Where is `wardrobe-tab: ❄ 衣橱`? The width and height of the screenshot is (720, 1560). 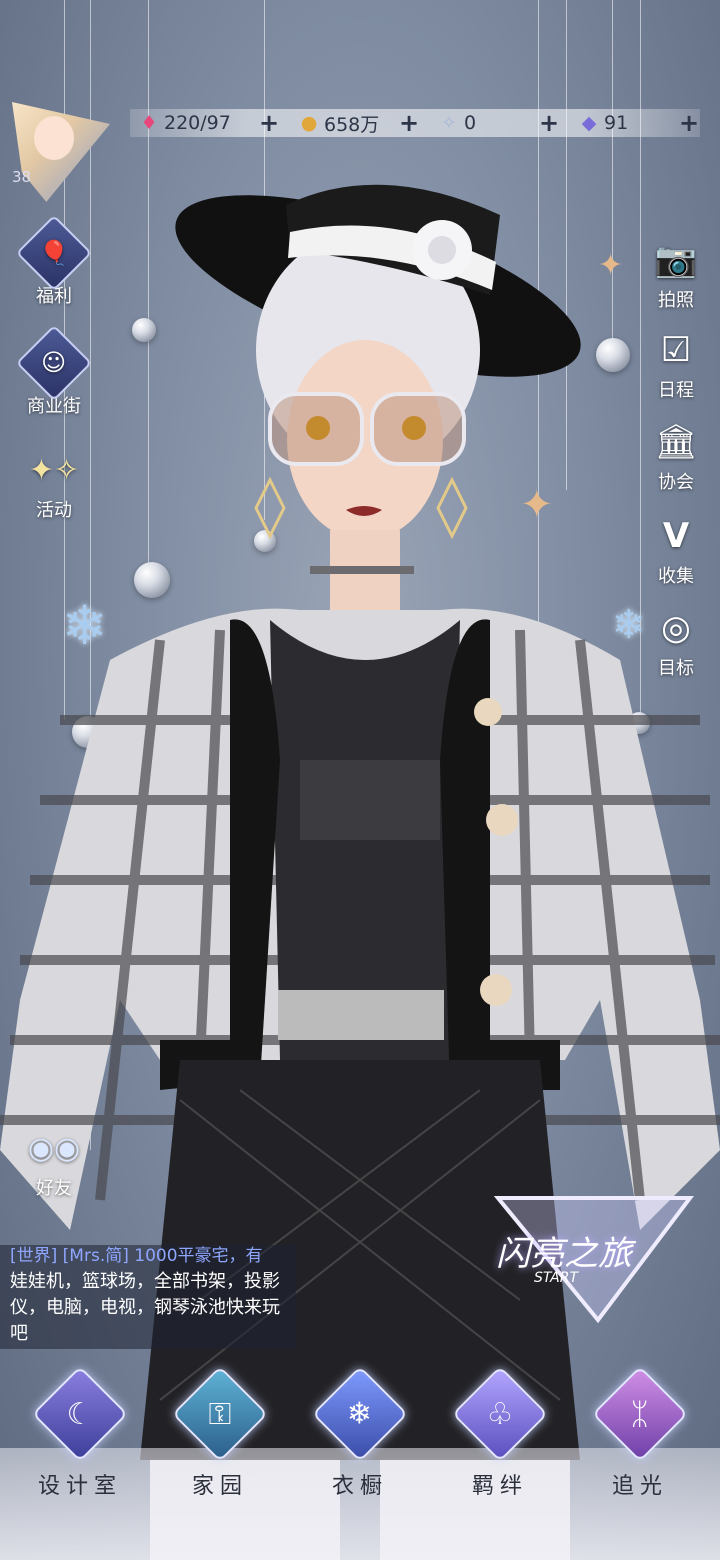 wardrobe-tab: ❄ 衣橱 is located at coordinates (360, 1432).